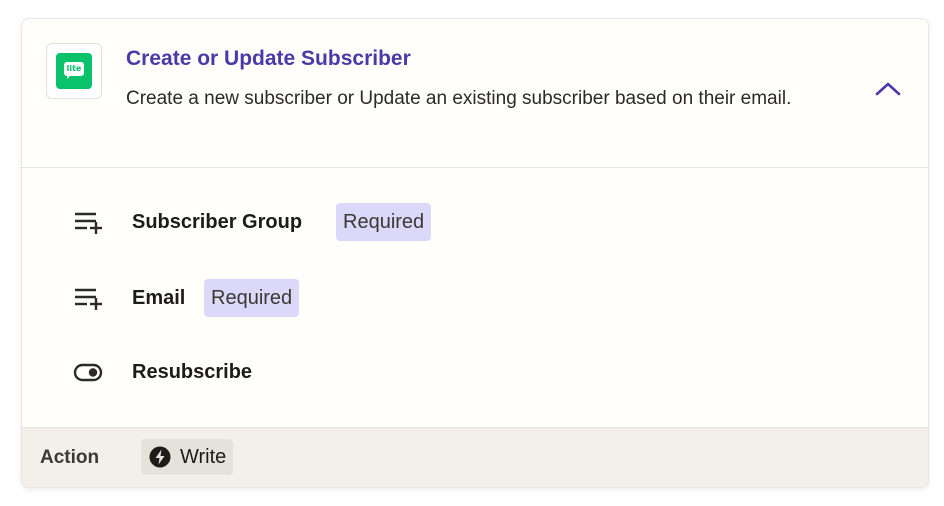  I want to click on logo-text: lite, so click(74, 69).